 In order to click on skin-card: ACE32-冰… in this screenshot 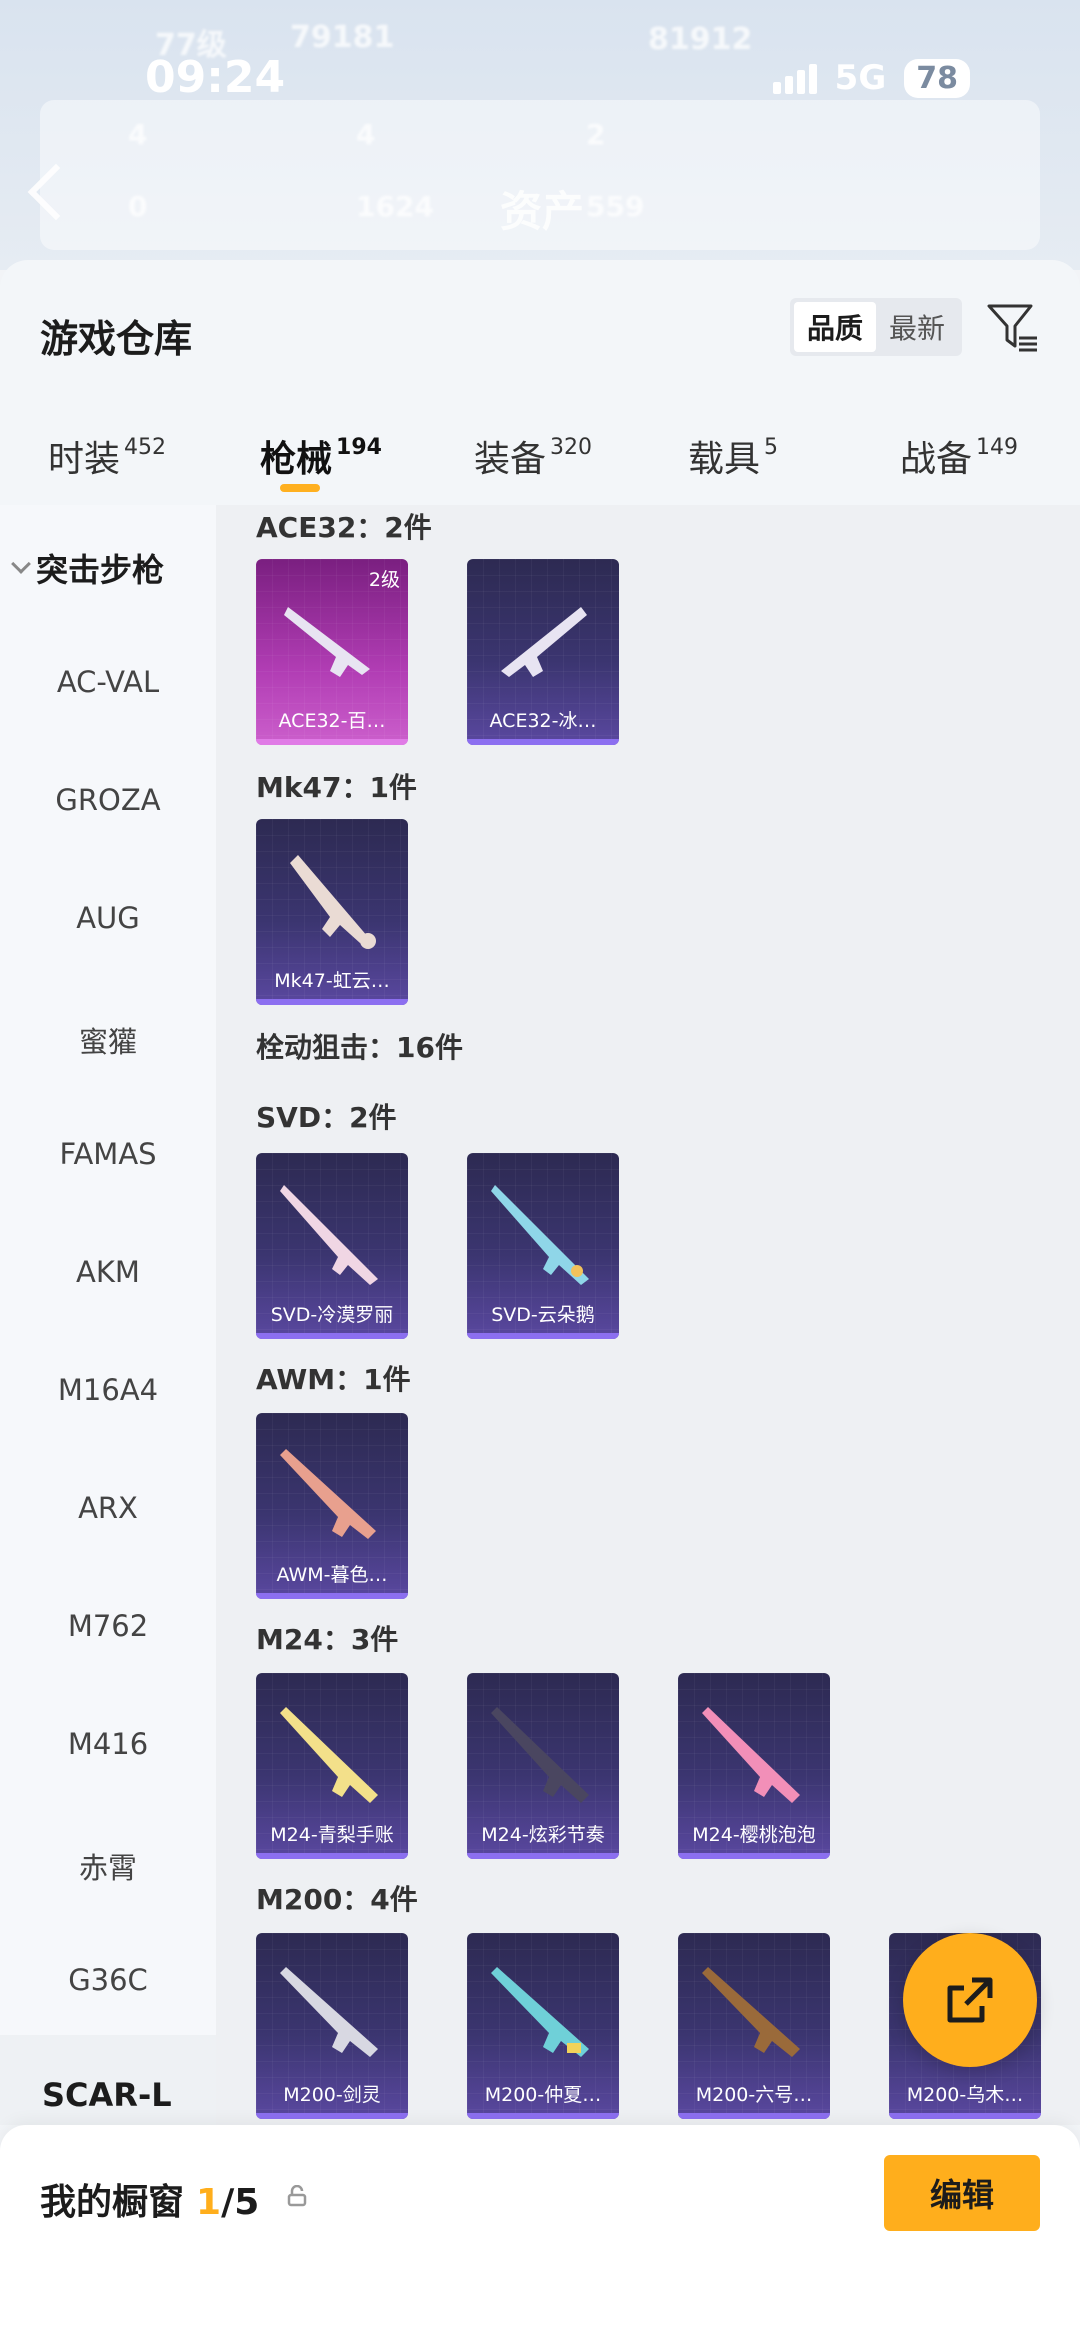, I will do `click(543, 652)`.